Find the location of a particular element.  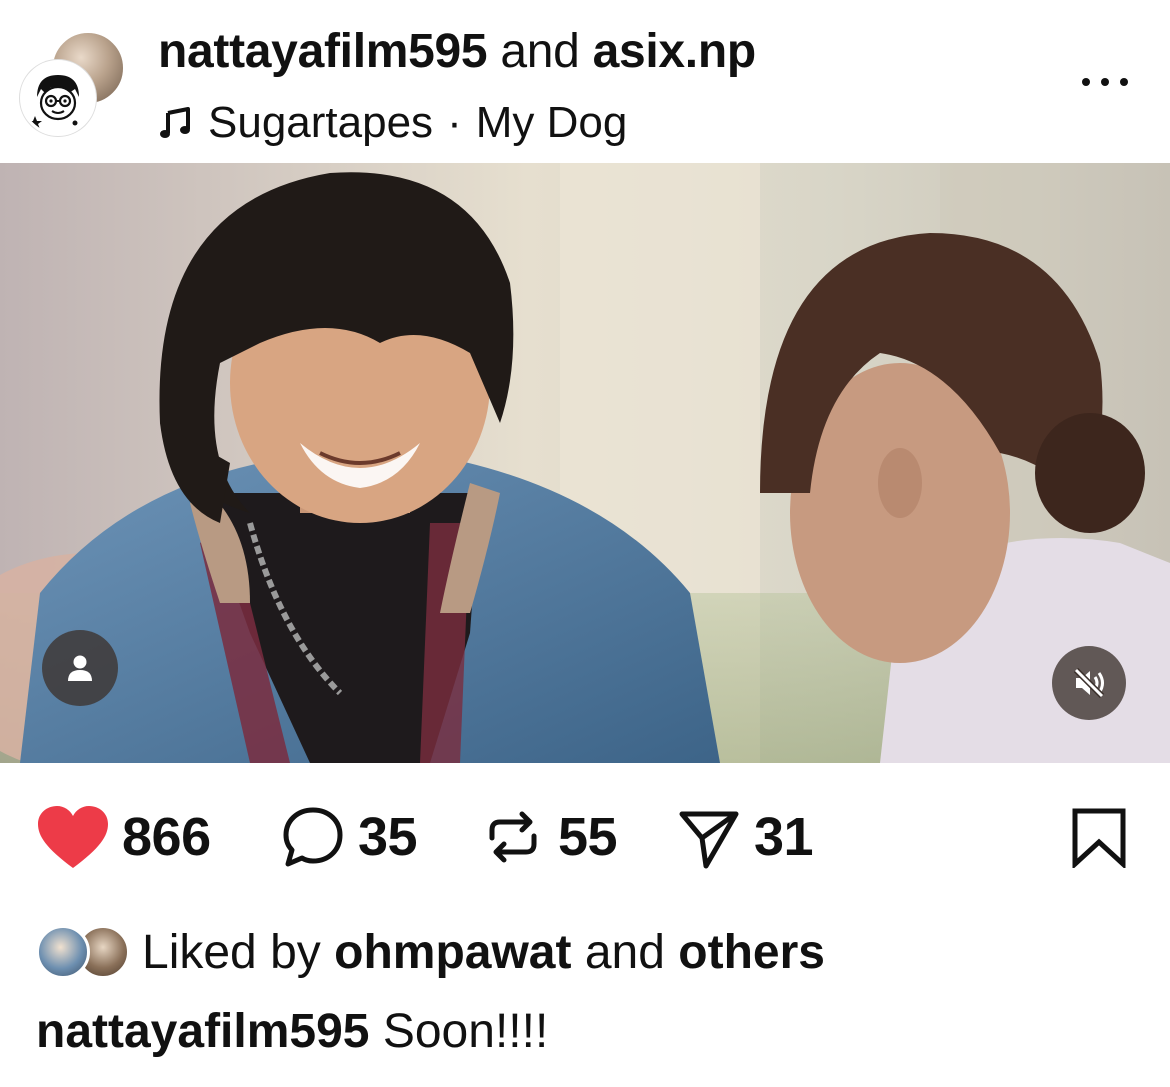

author-username-1: nattayafilm595 is located at coordinates (323, 51).